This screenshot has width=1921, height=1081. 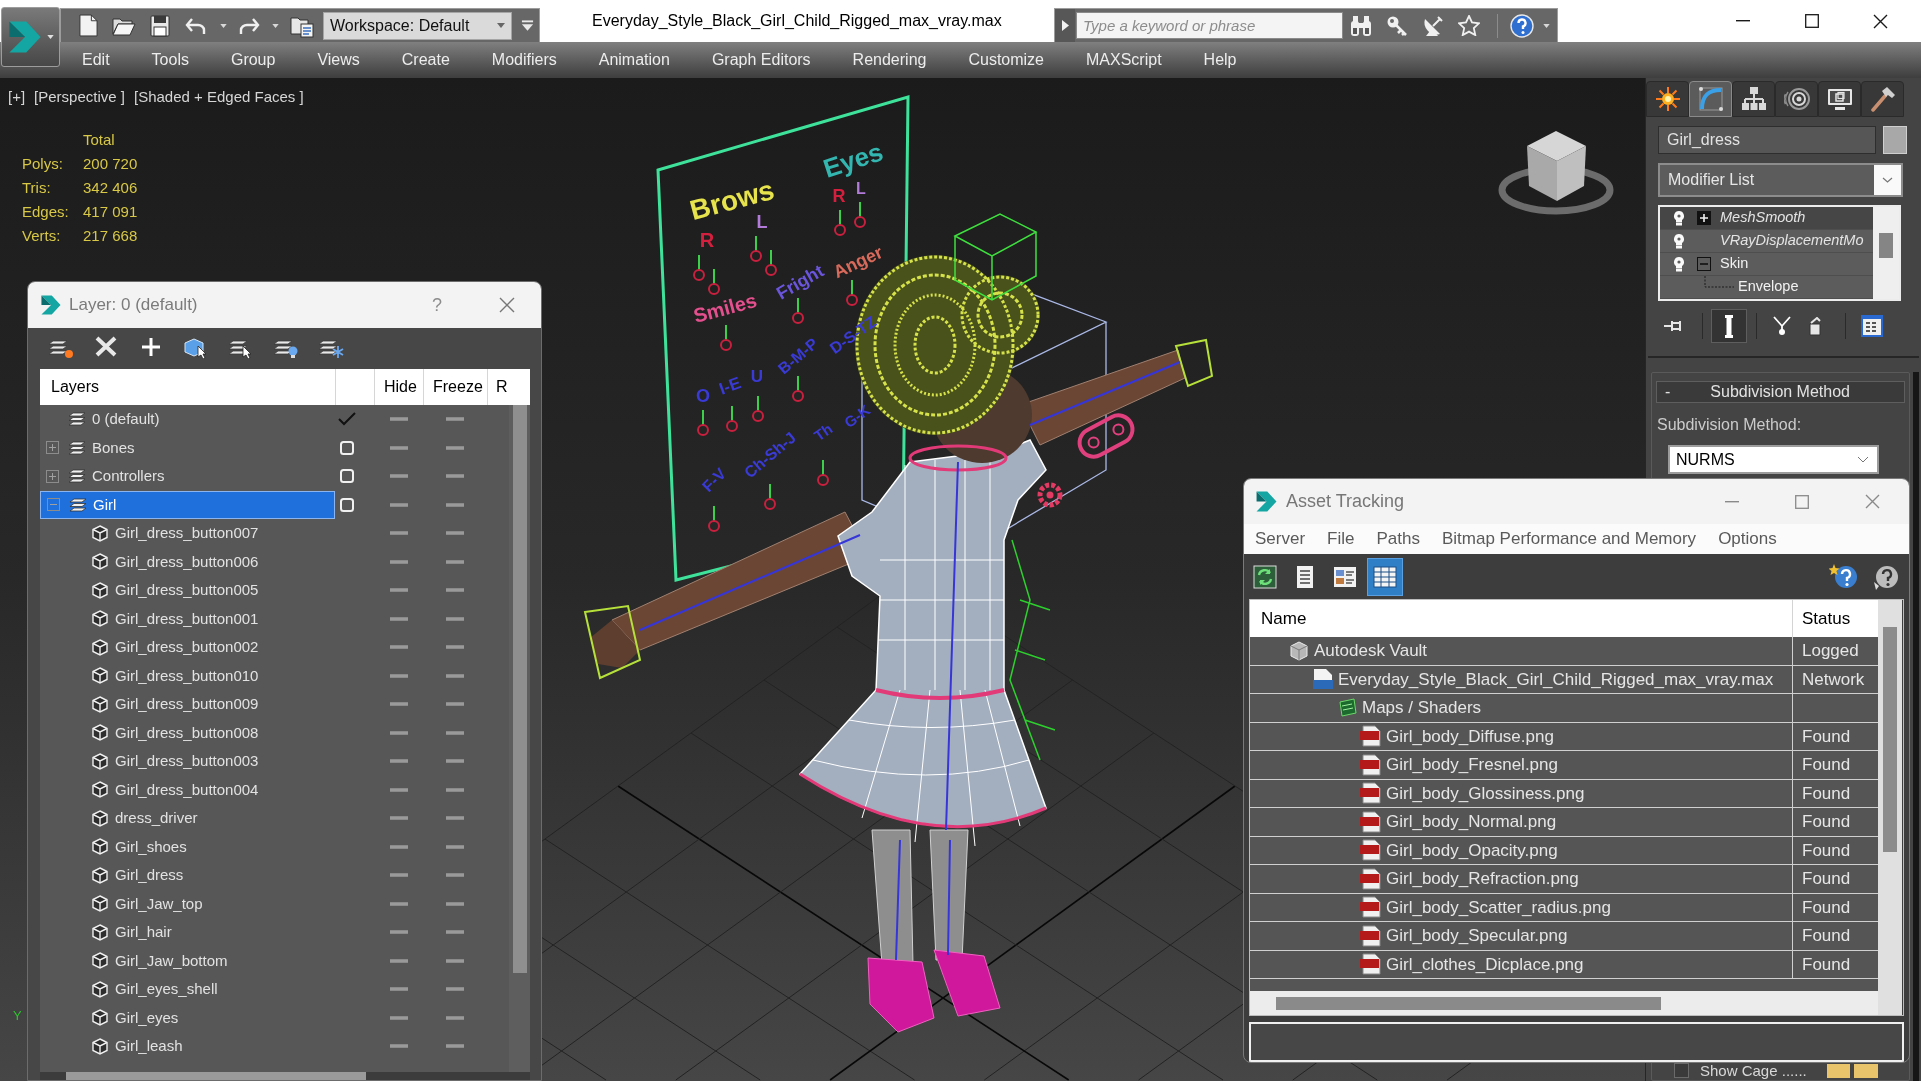 What do you see at coordinates (249, 25) in the screenshot?
I see `redo-icon` at bounding box center [249, 25].